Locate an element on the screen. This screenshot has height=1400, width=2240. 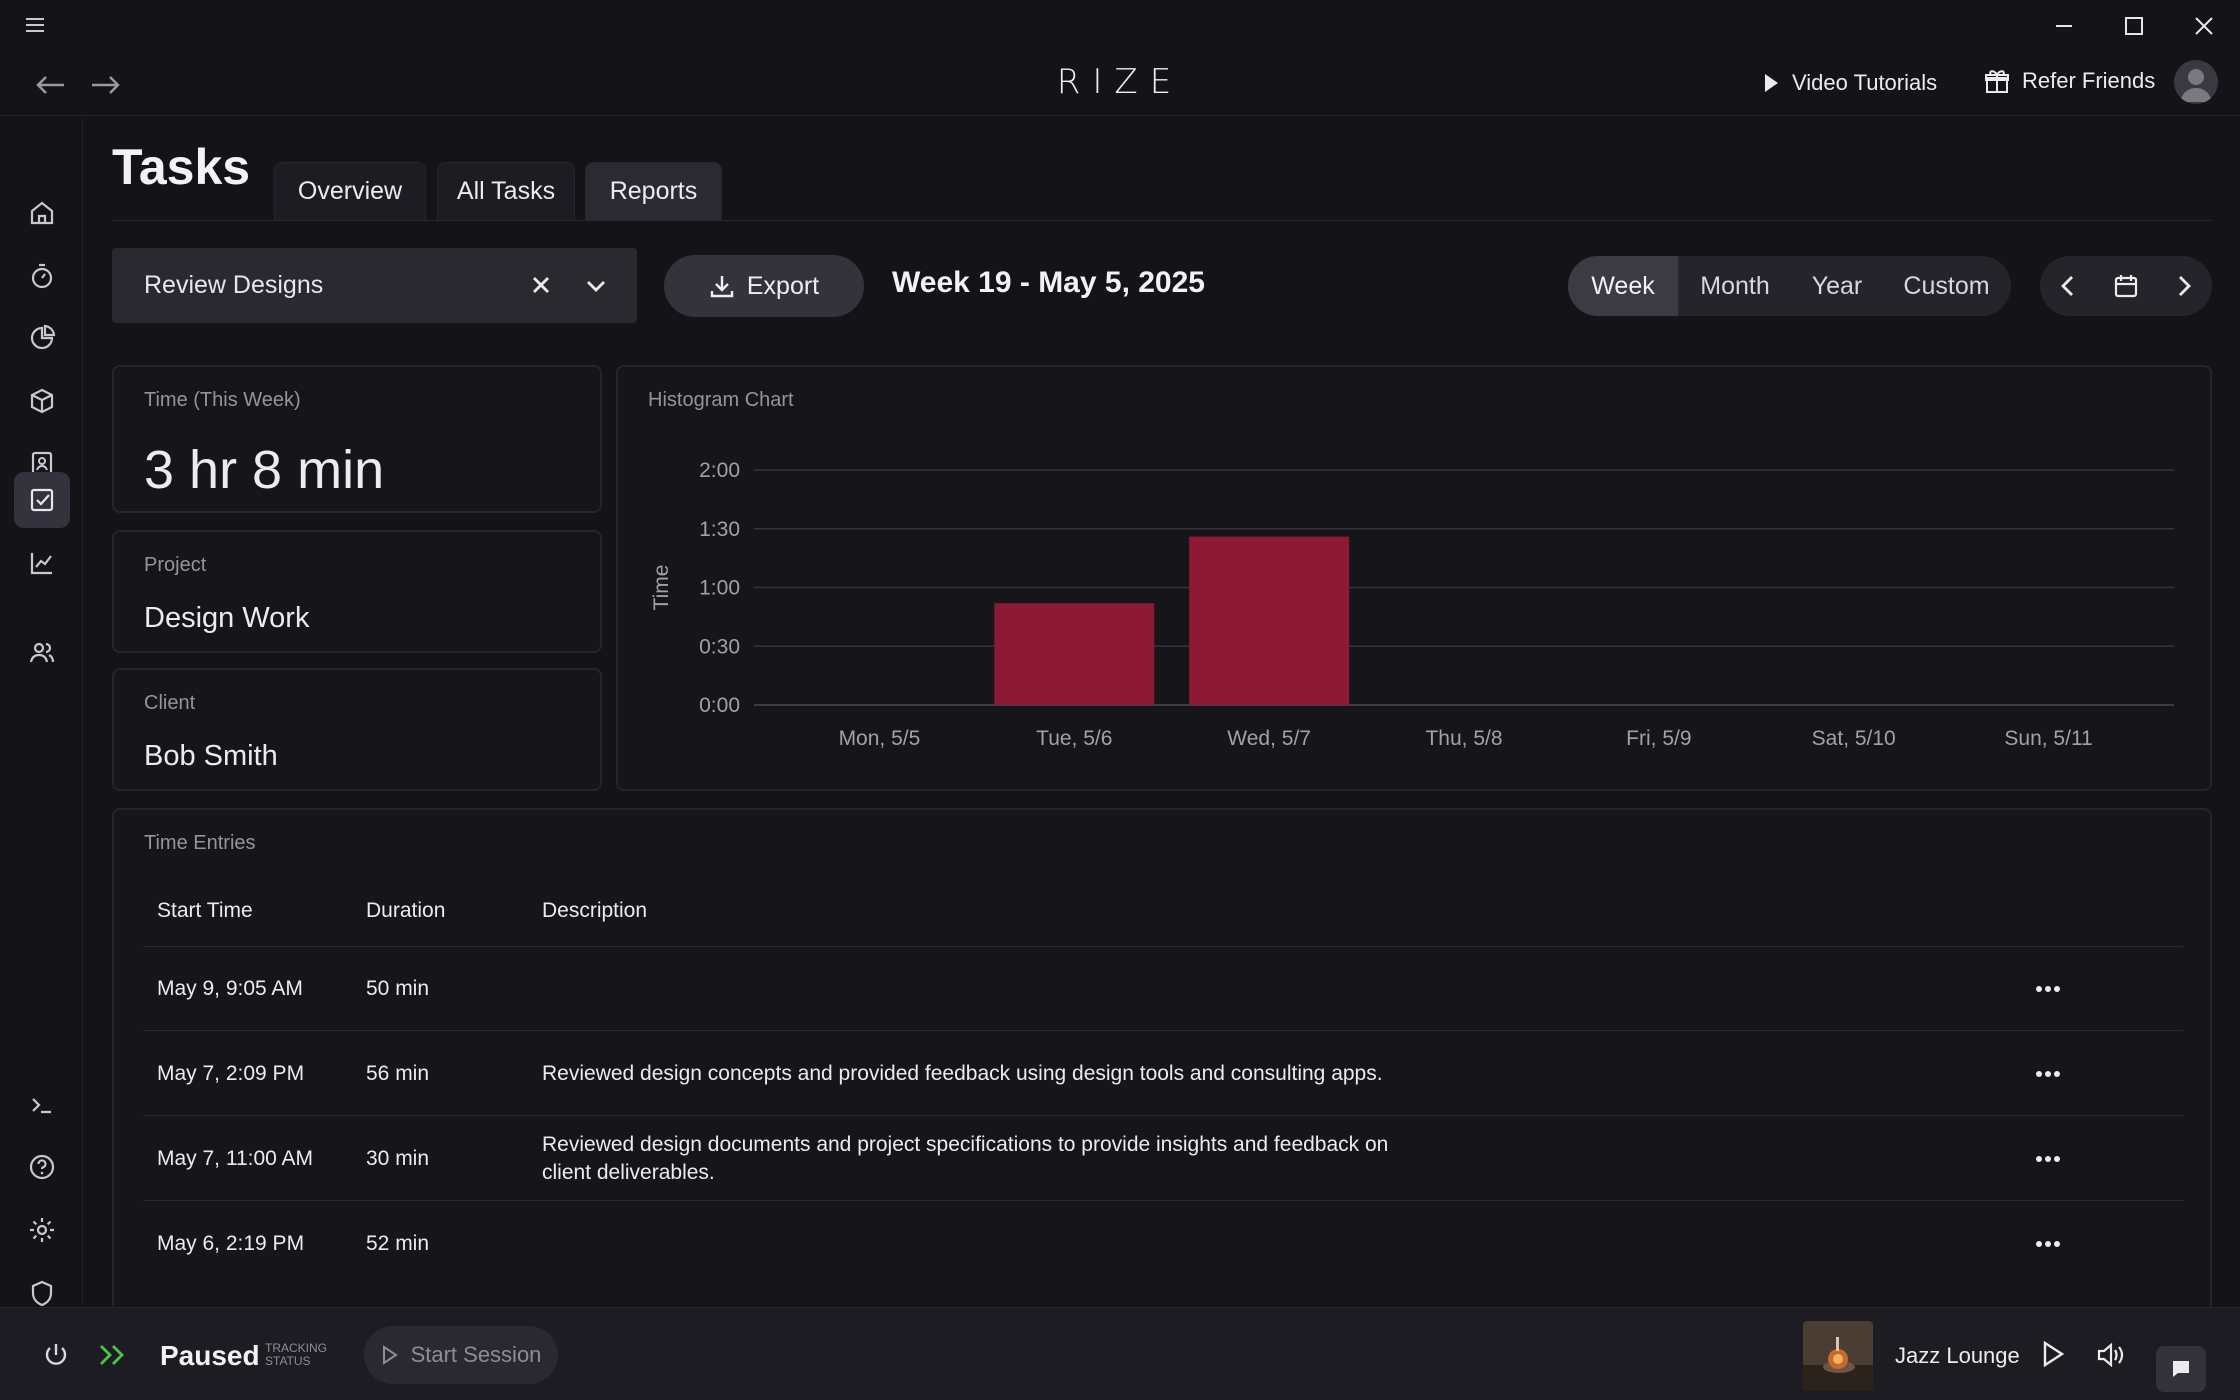
tab-all-tasks-label: All Tasks is located at coordinates (506, 191).